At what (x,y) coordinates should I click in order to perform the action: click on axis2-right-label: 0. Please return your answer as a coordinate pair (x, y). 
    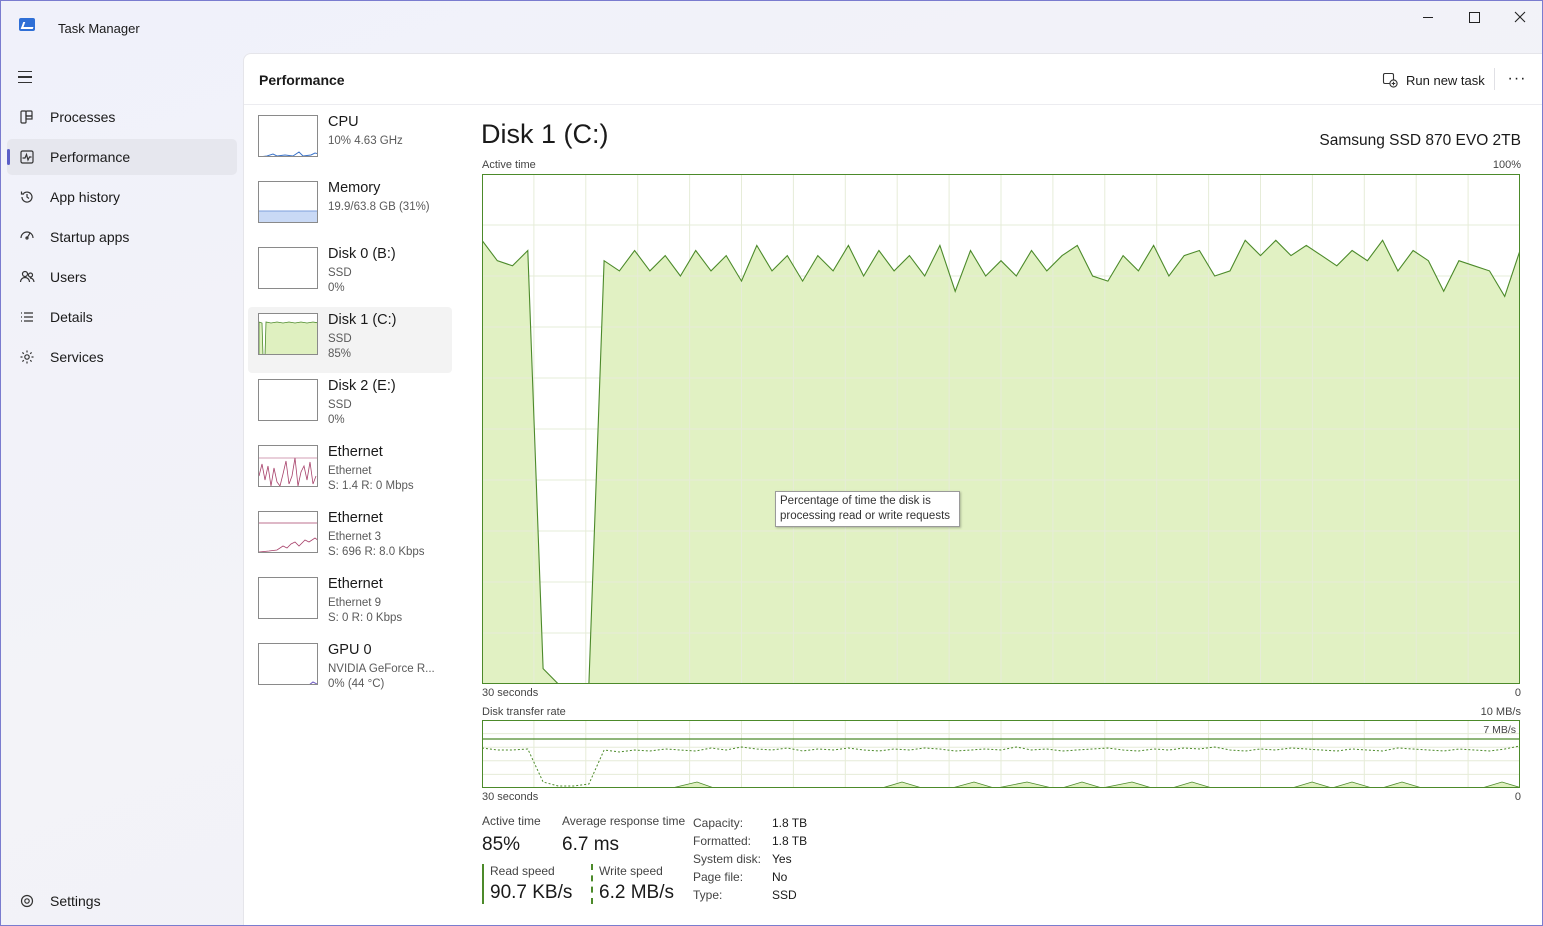
    Looking at the image, I should click on (1517, 797).